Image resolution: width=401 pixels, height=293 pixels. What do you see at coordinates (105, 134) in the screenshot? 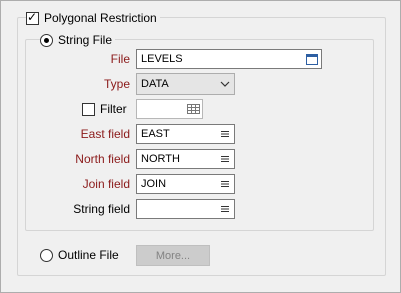
I see `east-field-label: East field` at bounding box center [105, 134].